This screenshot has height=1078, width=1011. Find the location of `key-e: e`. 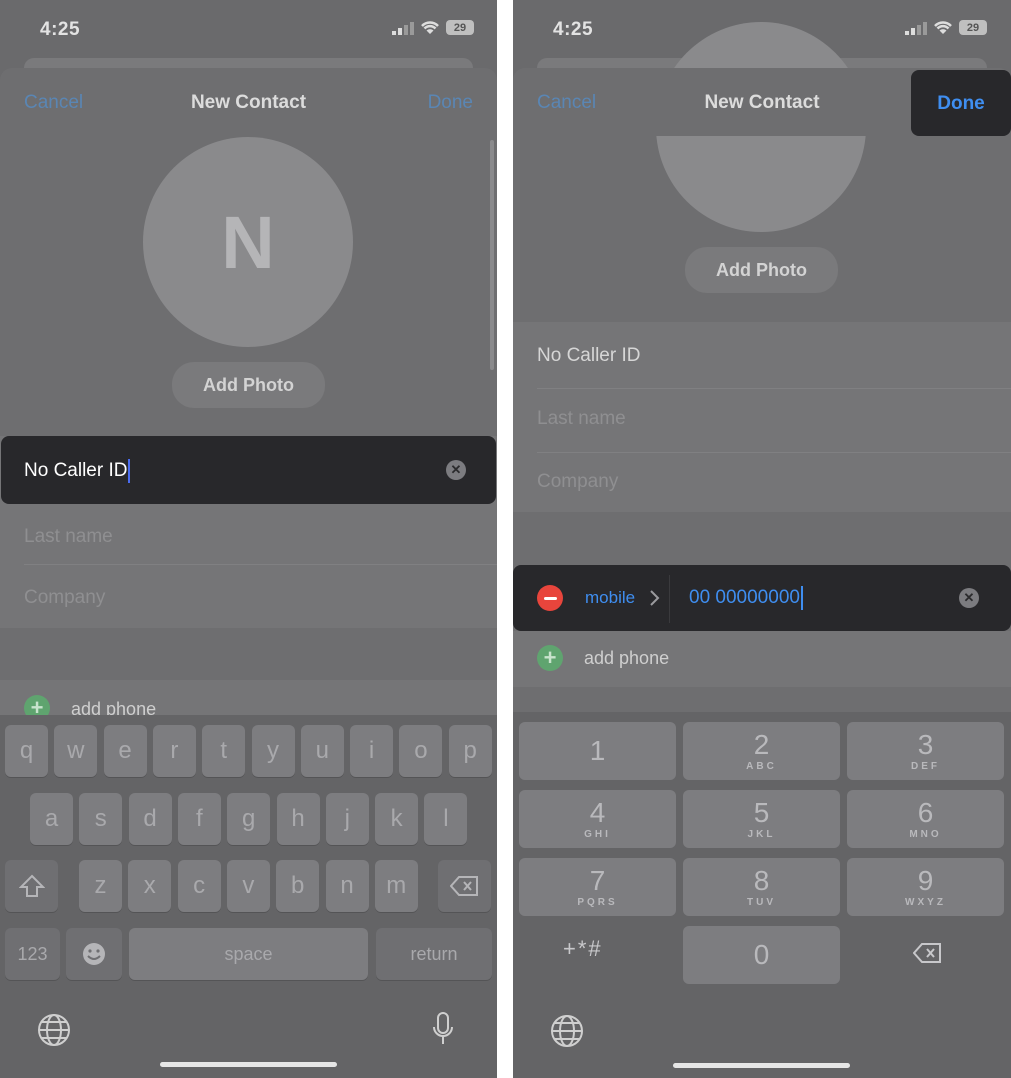

key-e: e is located at coordinates (125, 751).